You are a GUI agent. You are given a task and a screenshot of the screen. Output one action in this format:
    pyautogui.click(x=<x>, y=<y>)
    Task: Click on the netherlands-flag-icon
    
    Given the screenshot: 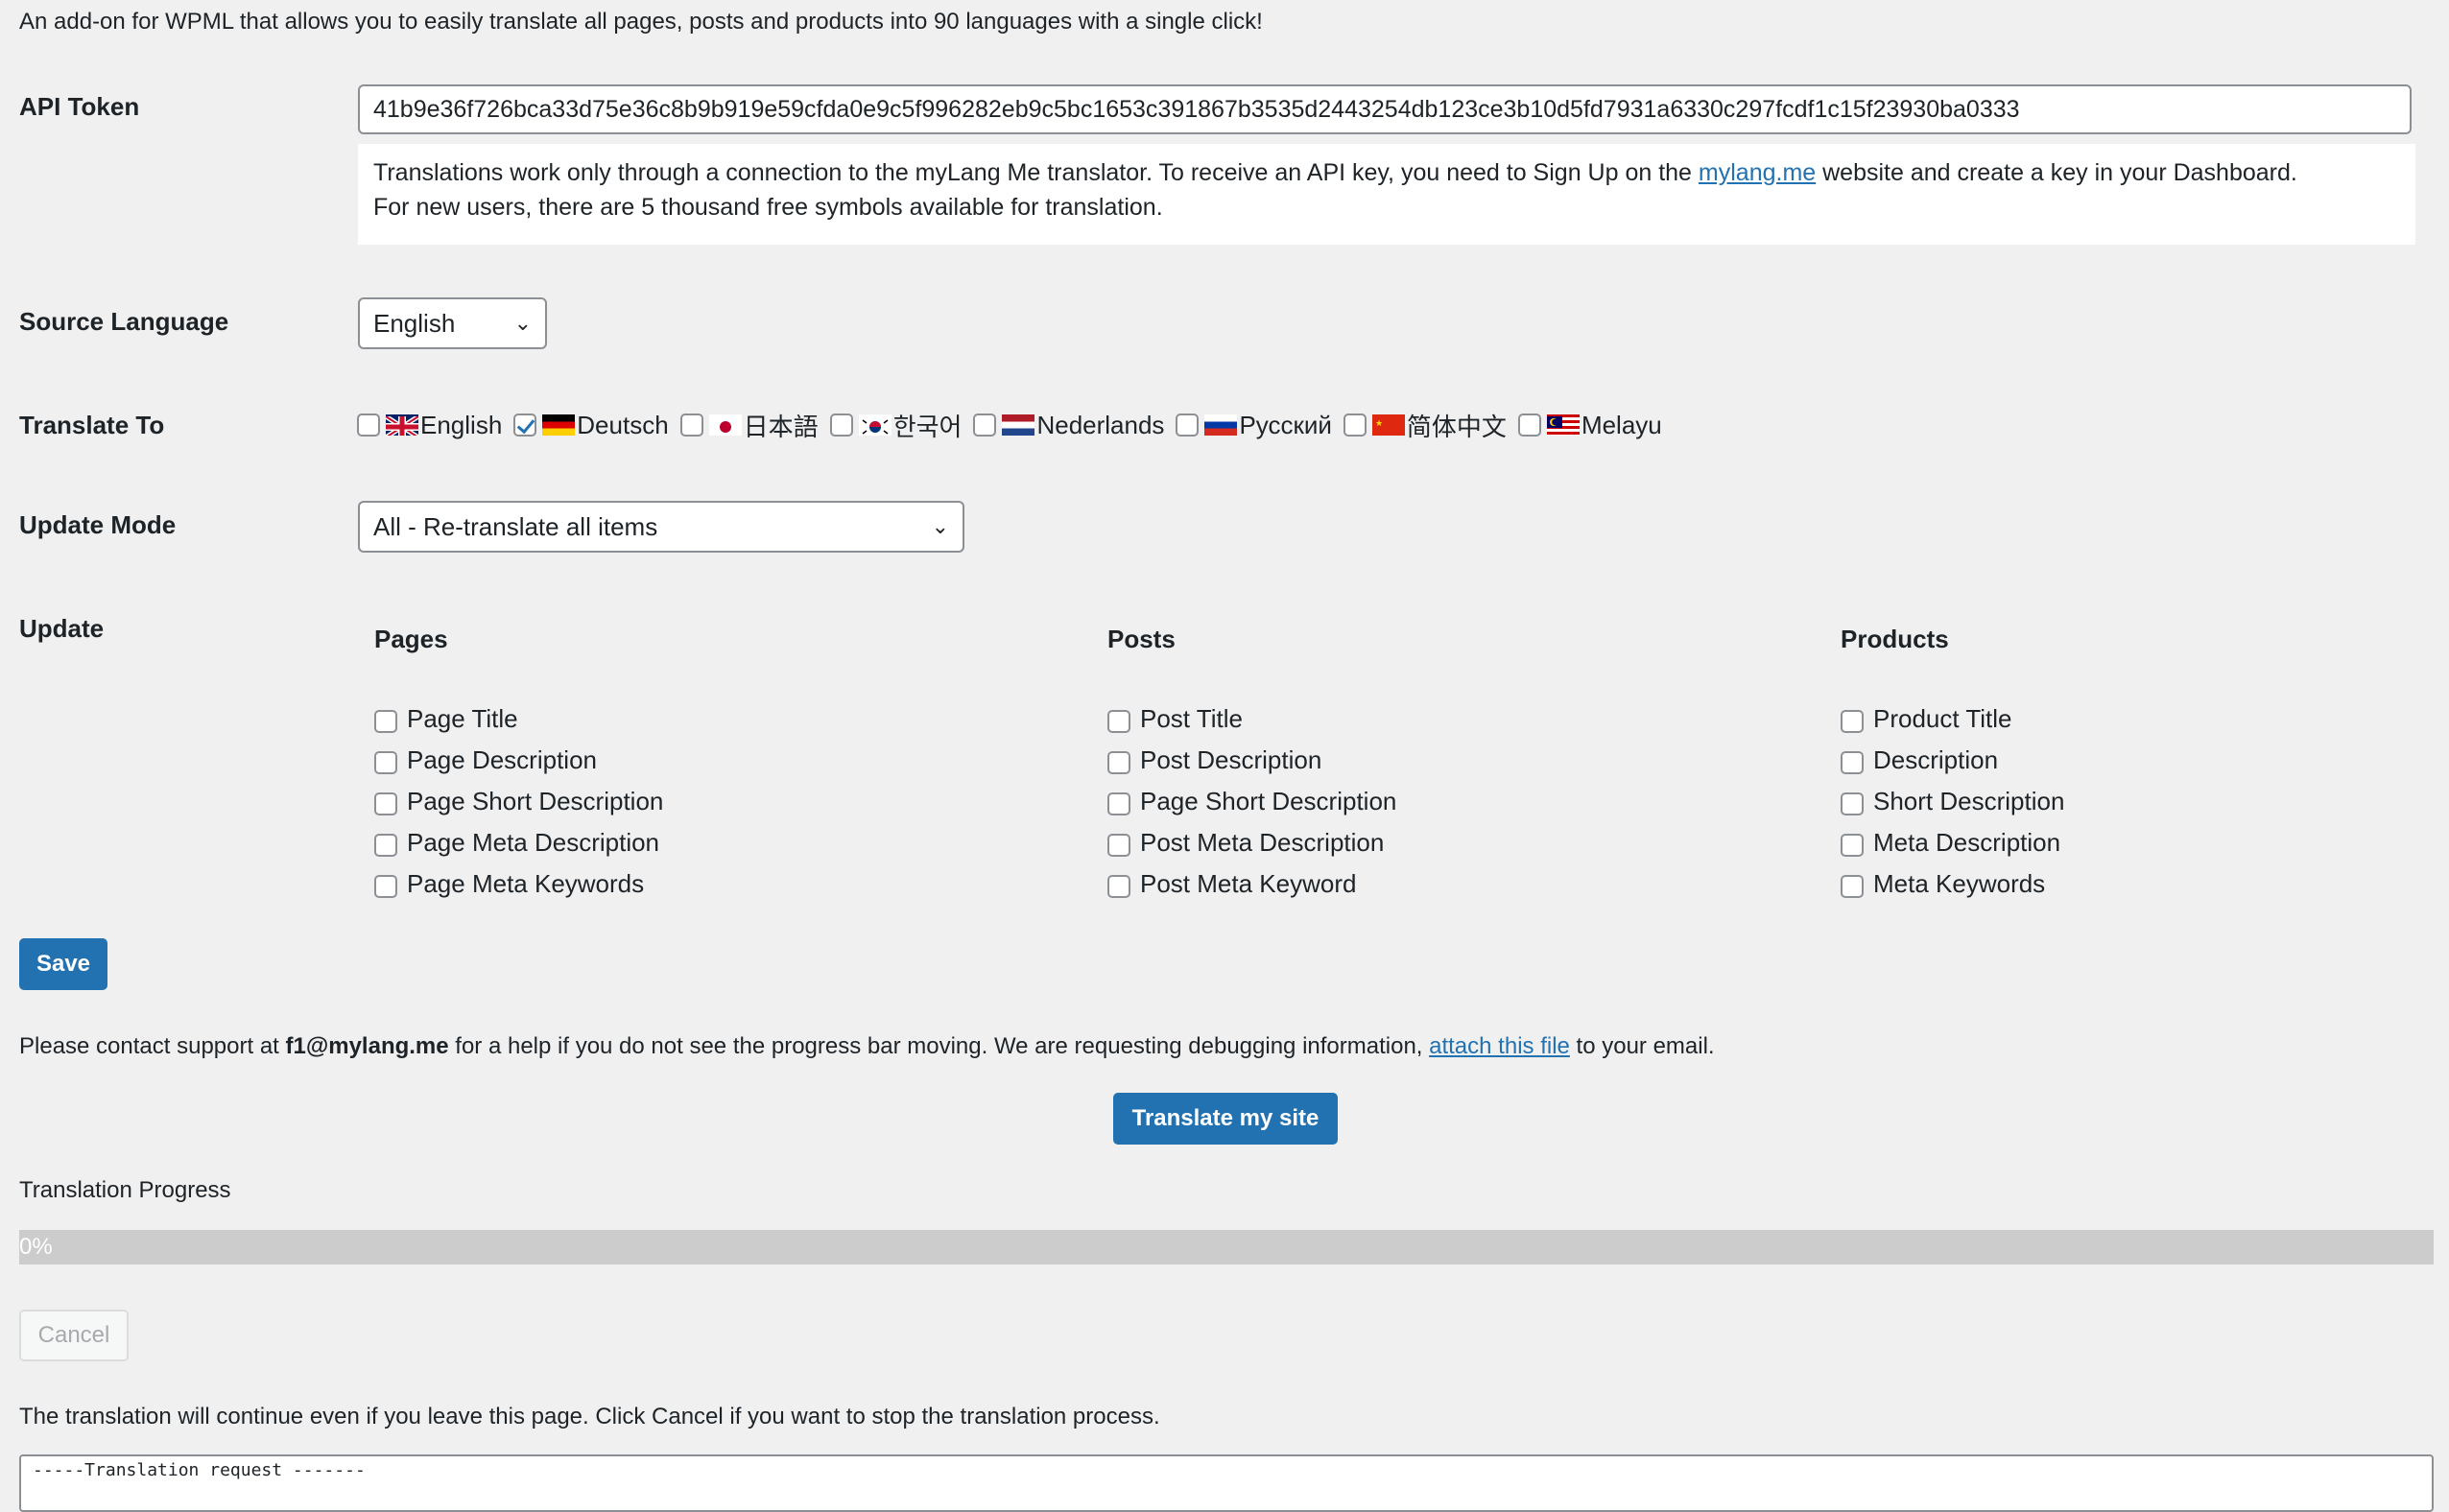 What is the action you would take?
    pyautogui.click(x=1018, y=425)
    